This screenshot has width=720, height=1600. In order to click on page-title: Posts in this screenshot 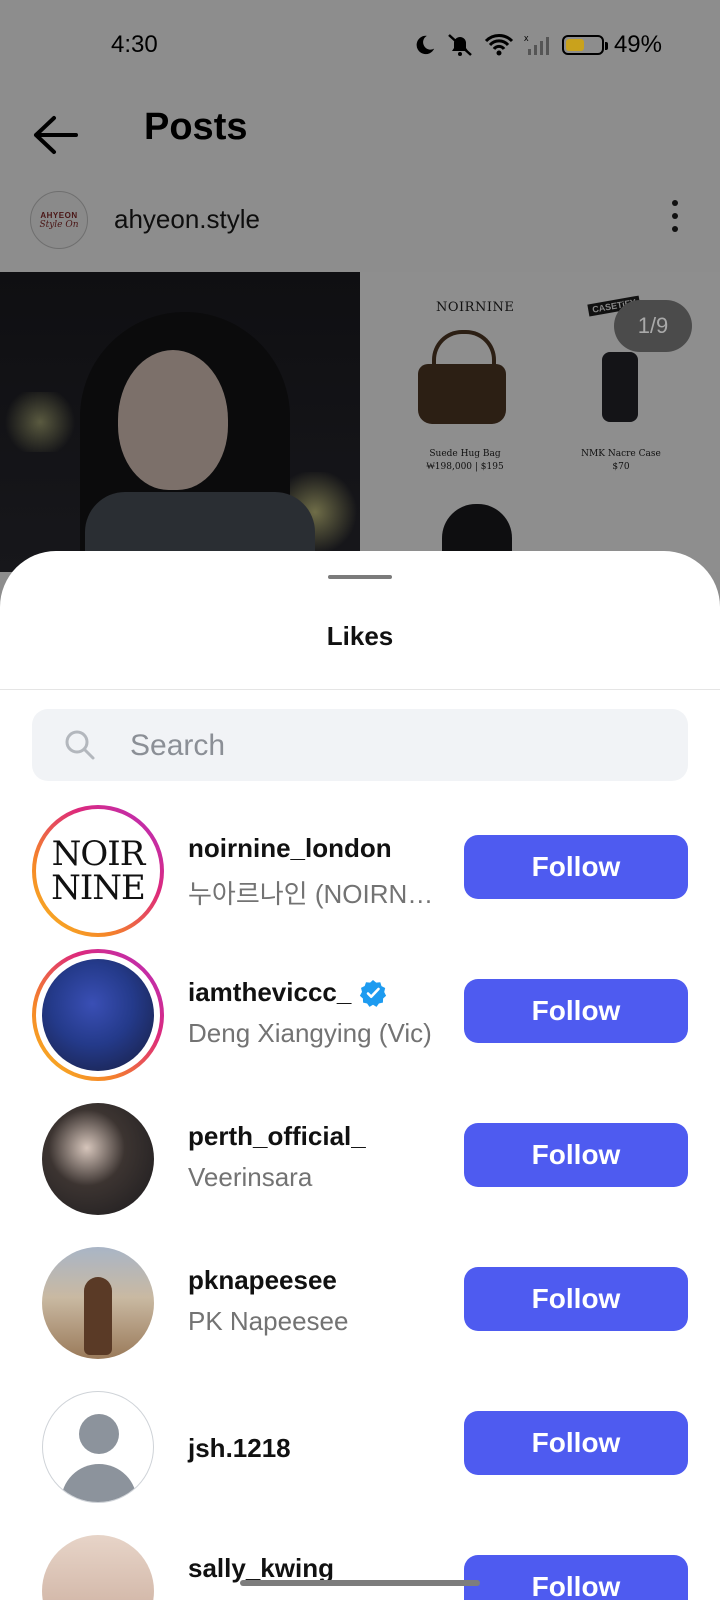, I will do `click(196, 127)`.